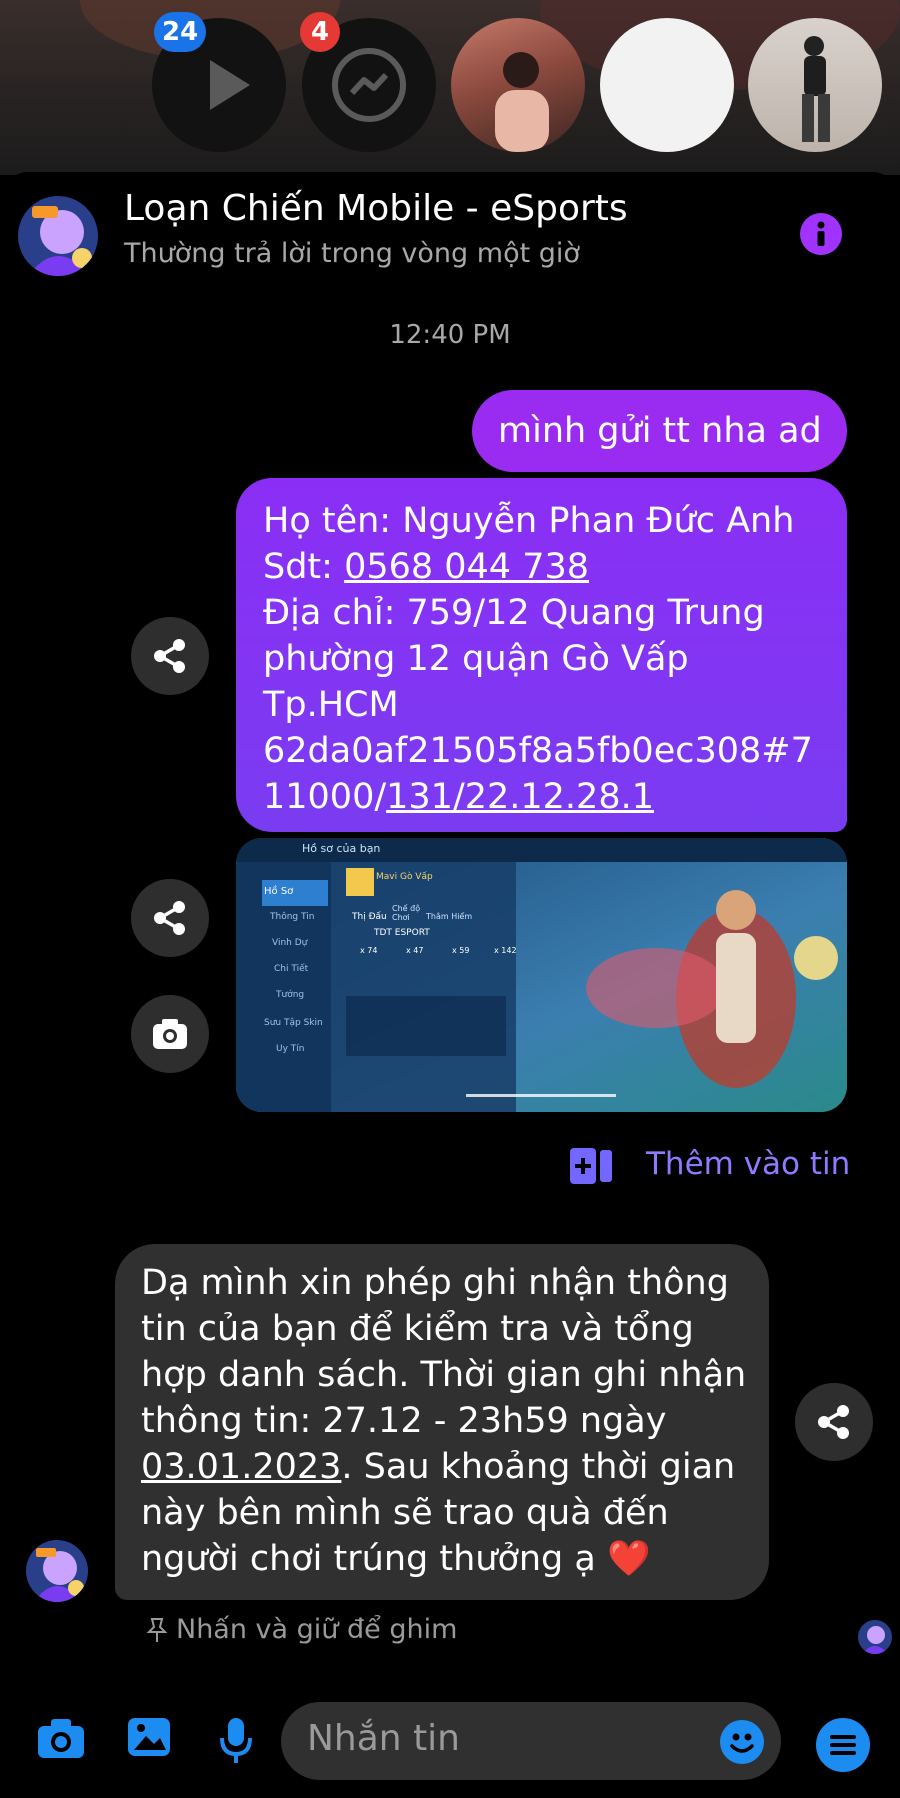  Describe the element at coordinates (417, 1329) in the screenshot. I see `message-line: tin của bạn để kiểm tra và tổng` at that location.